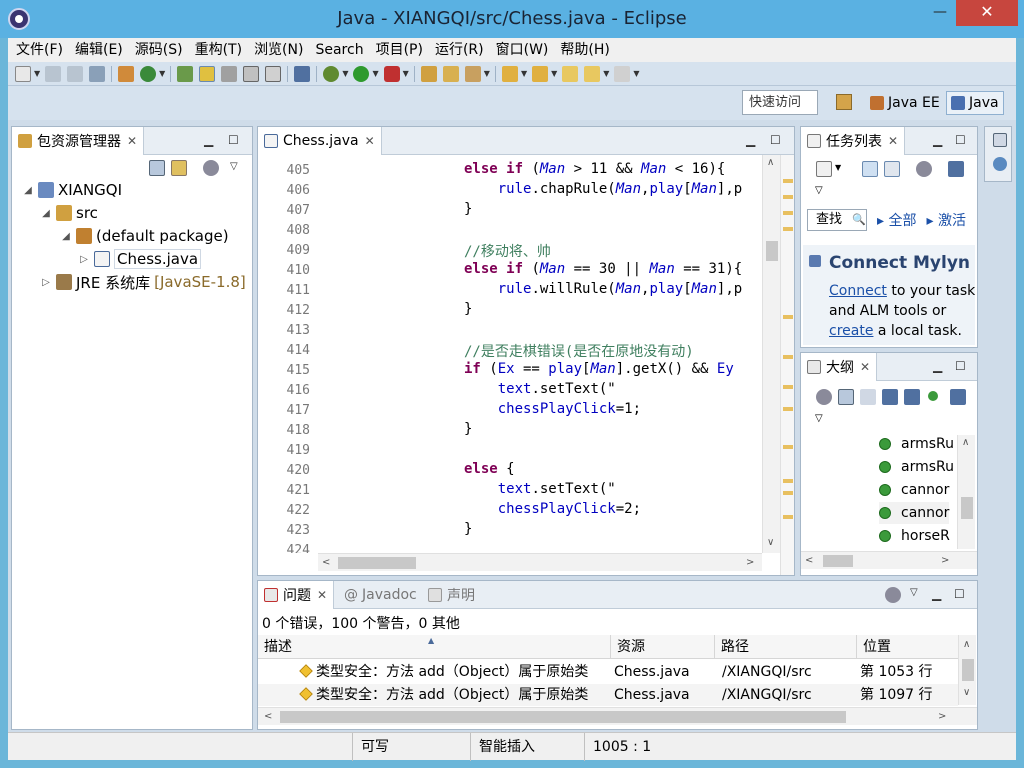 Image resolution: width=1024 pixels, height=768 pixels. Describe the element at coordinates (540, 562) in the screenshot. I see `editor-horizontal-scrollbar: < >` at that location.